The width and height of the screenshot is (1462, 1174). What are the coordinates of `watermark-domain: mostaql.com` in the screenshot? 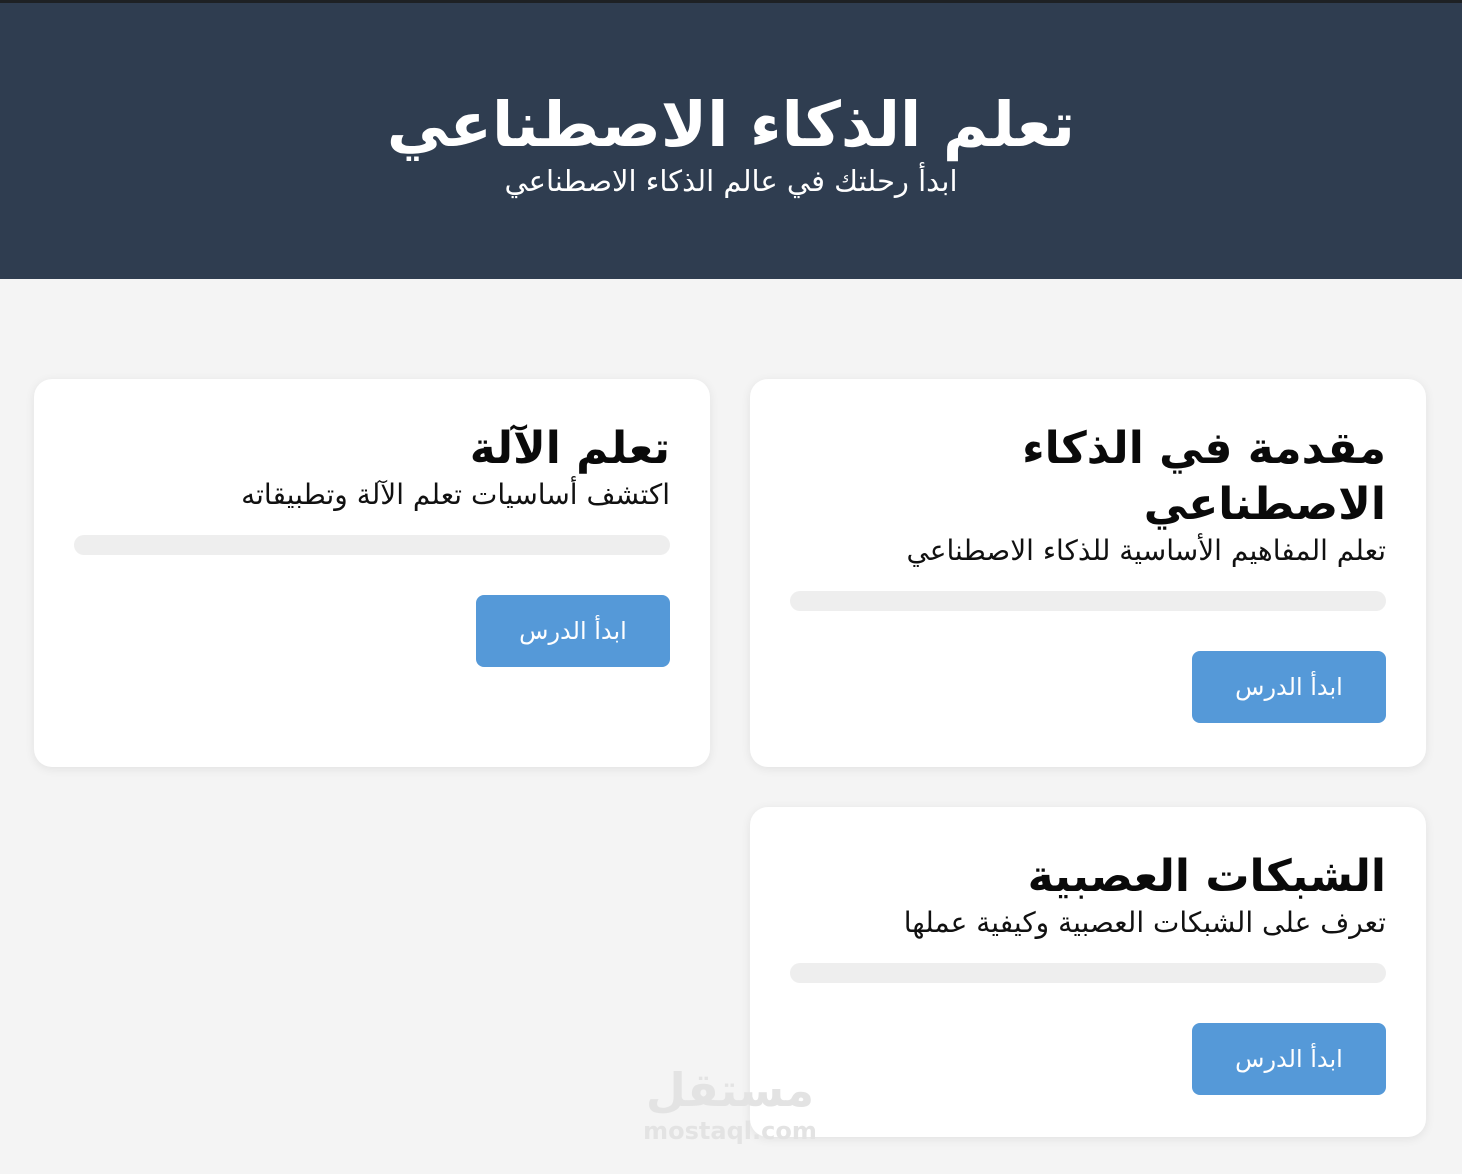 It's located at (730, 1131).